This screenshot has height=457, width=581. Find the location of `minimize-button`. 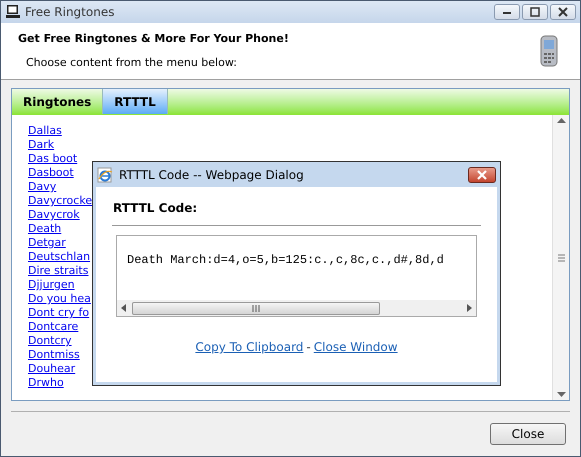

minimize-button is located at coordinates (507, 12).